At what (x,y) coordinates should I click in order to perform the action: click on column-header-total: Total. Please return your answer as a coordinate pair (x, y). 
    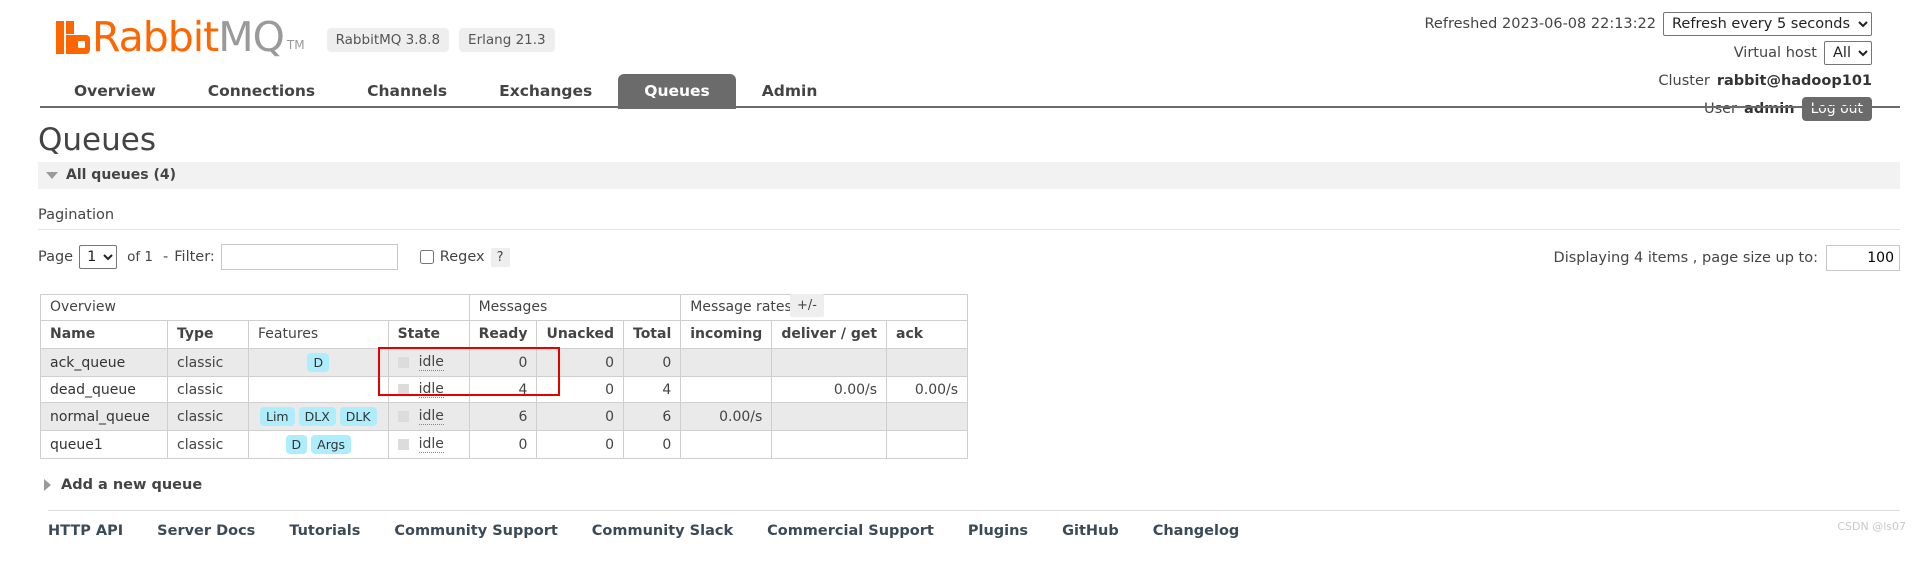
    Looking at the image, I should click on (652, 334).